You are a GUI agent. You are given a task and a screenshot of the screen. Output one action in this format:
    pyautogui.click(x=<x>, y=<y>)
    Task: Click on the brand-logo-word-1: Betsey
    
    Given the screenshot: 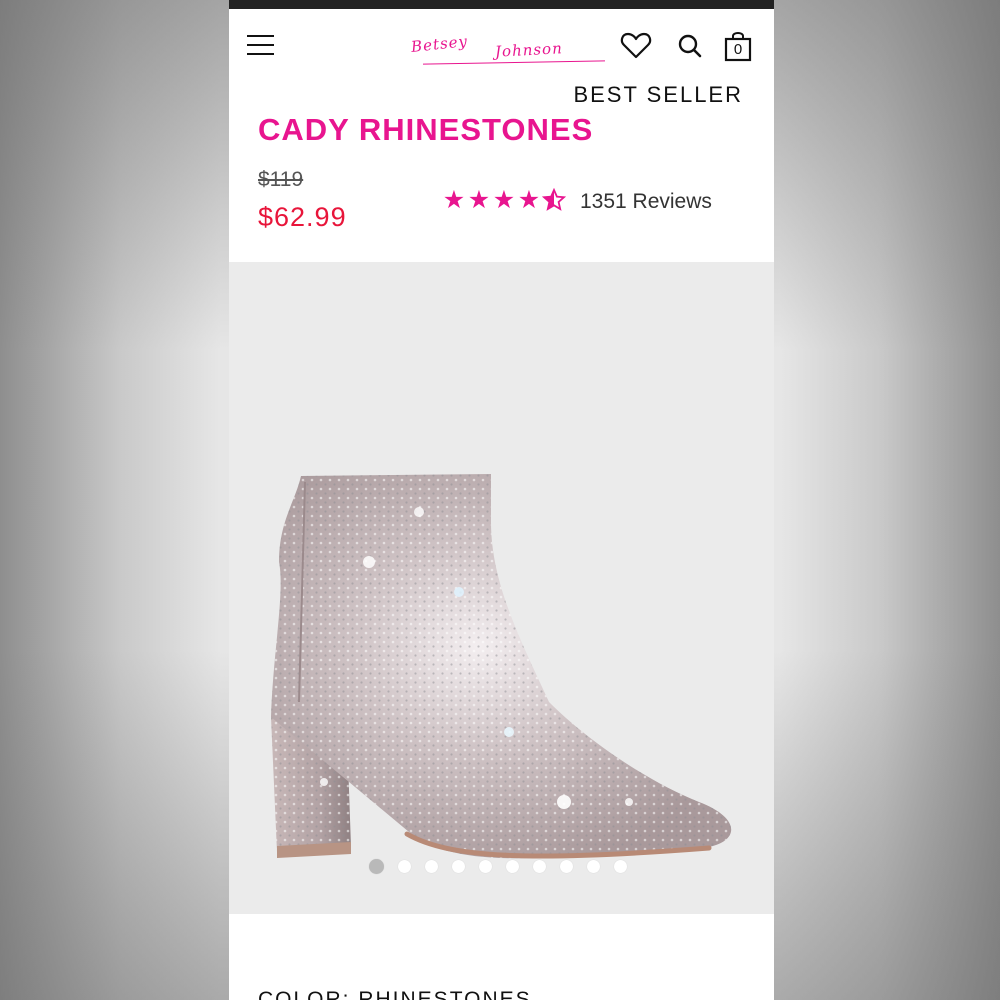 What is the action you would take?
    pyautogui.click(x=439, y=44)
    